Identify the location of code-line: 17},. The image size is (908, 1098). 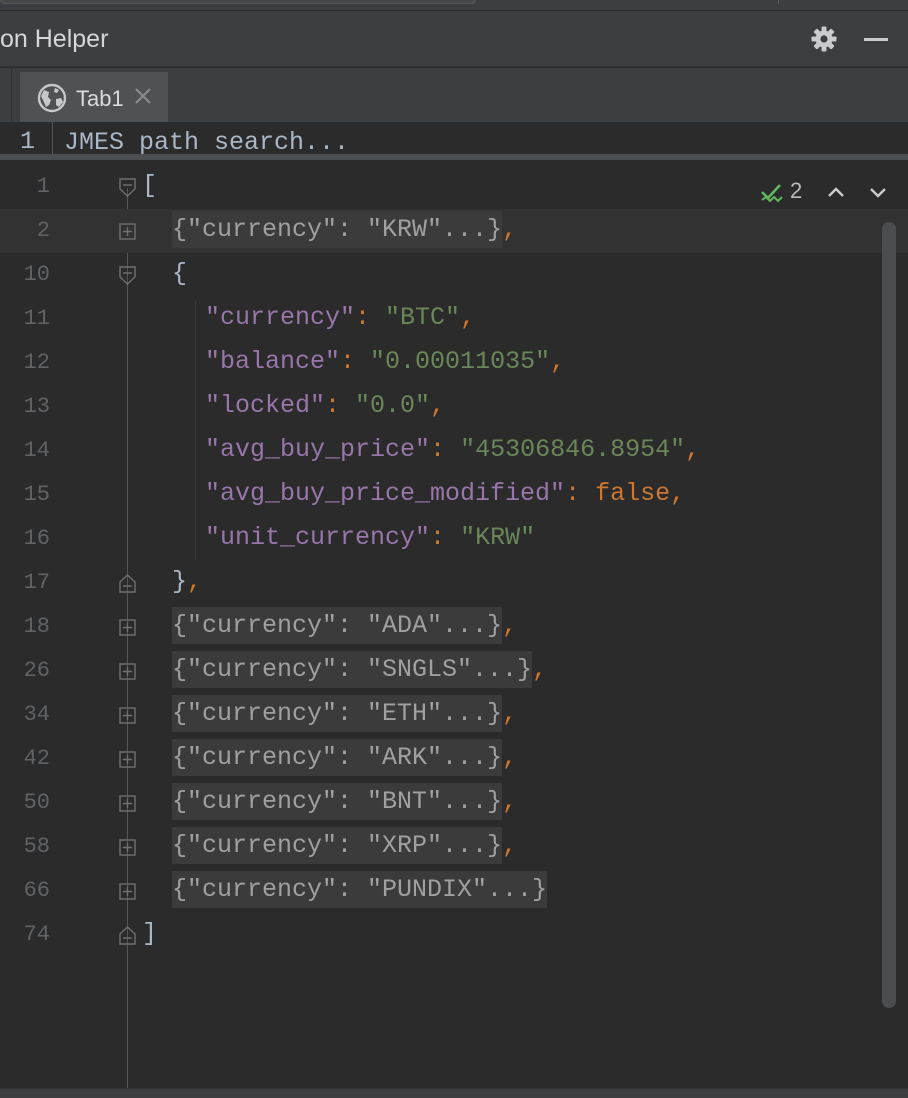
(454, 583).